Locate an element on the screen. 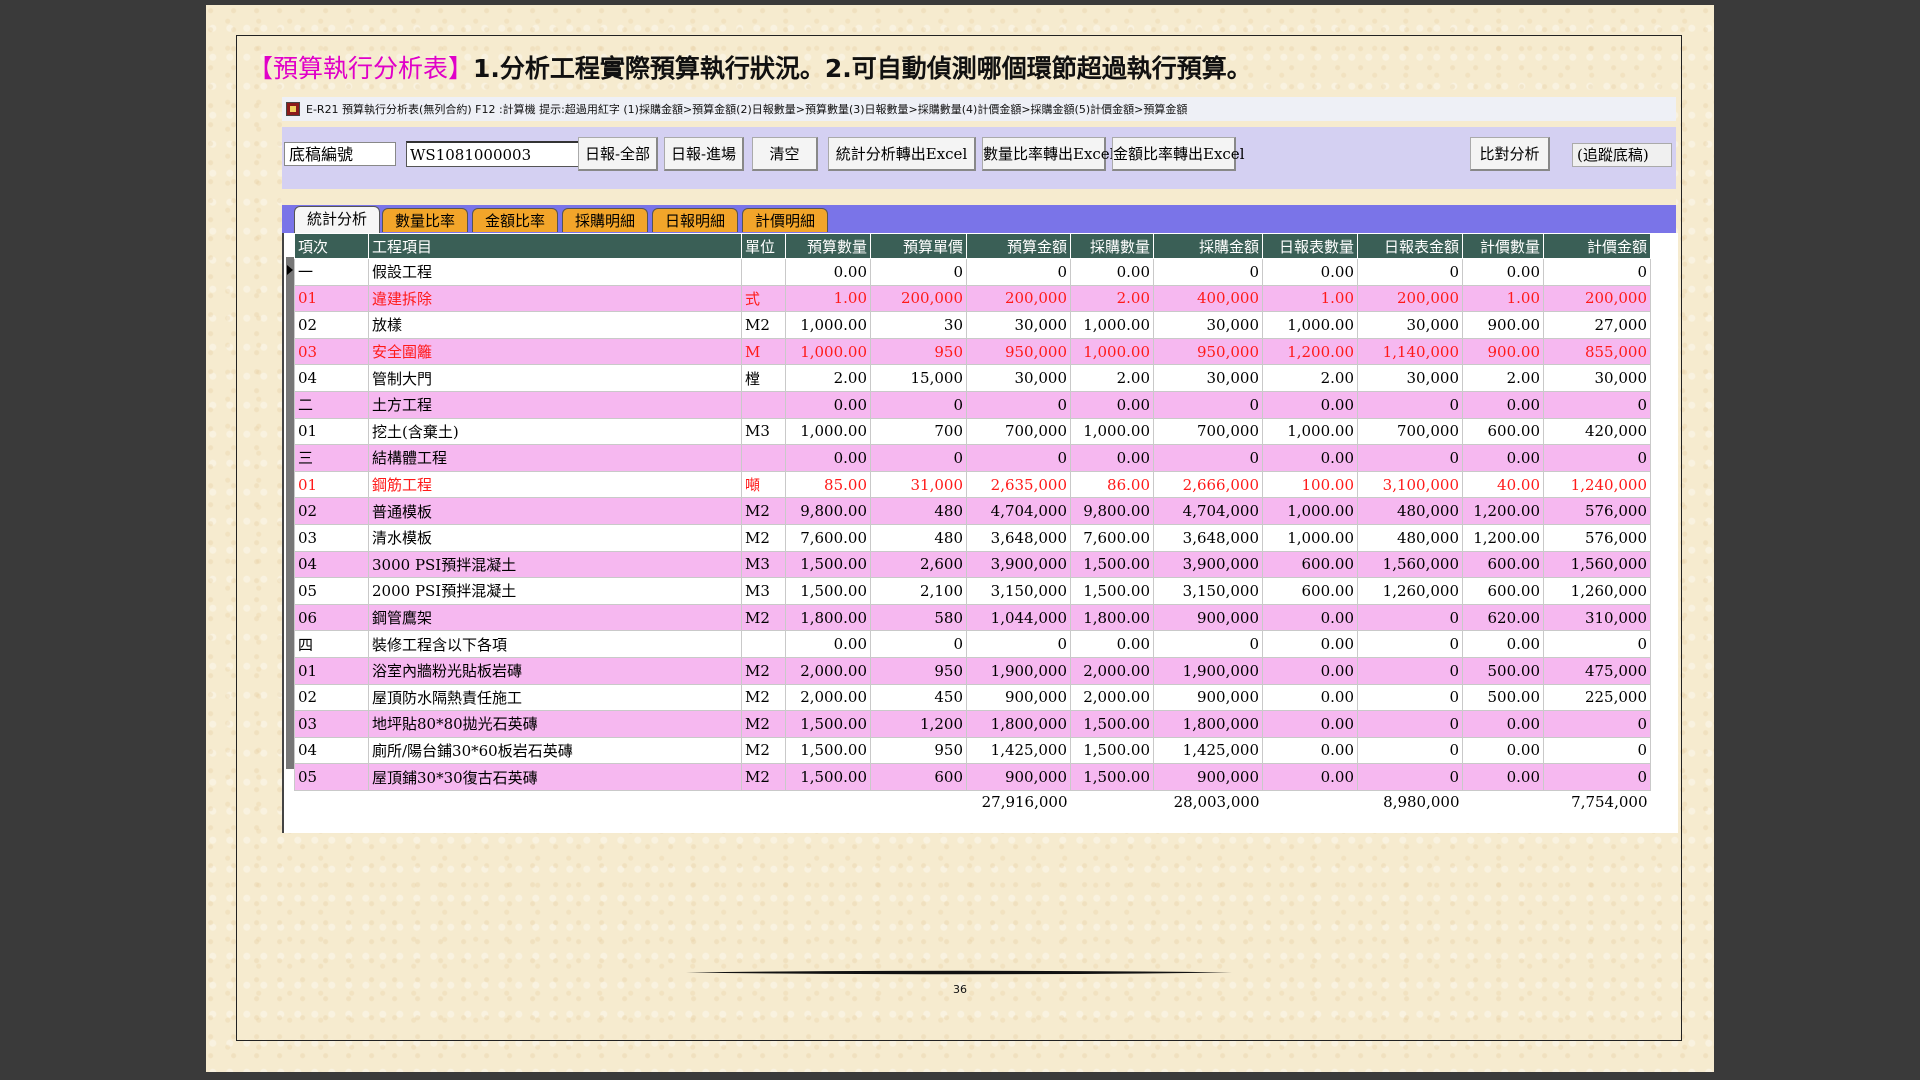  table-cell: 500.00 is located at coordinates (1503, 697).